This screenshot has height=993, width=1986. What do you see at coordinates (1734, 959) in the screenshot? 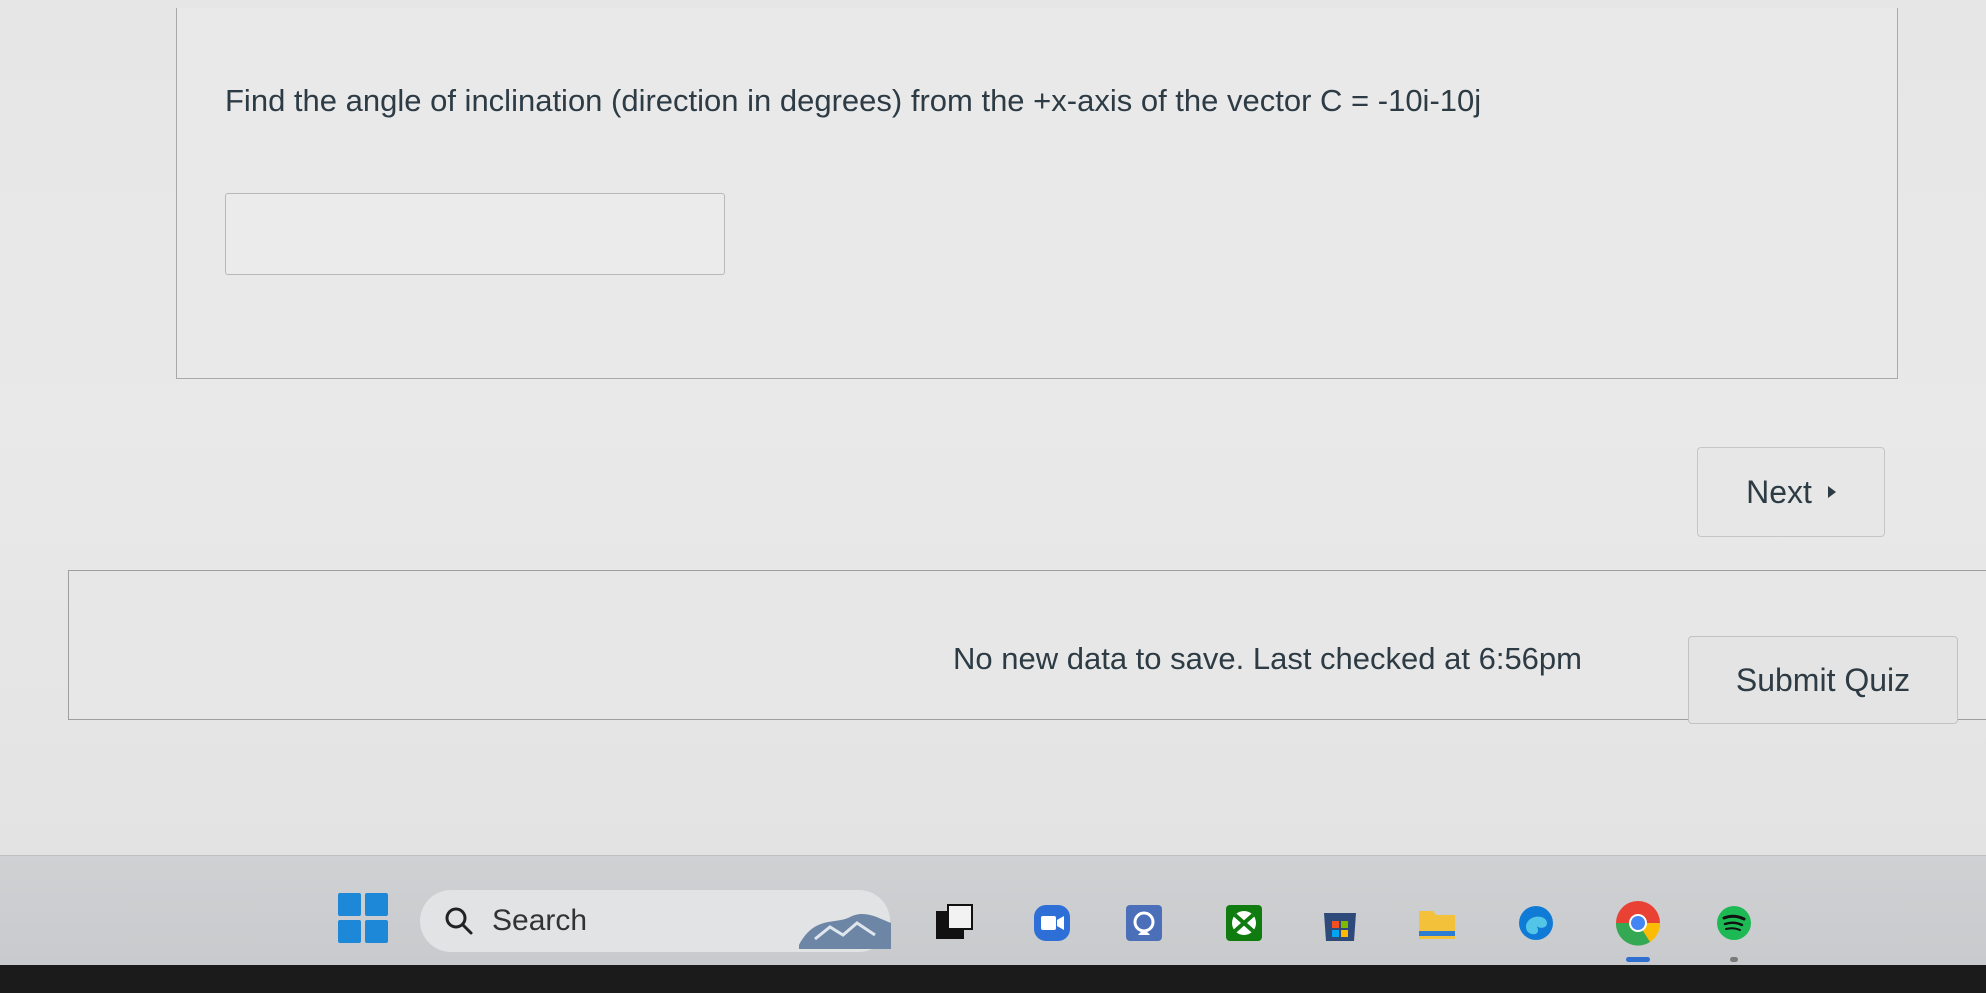
I see `running-app-indicator` at bounding box center [1734, 959].